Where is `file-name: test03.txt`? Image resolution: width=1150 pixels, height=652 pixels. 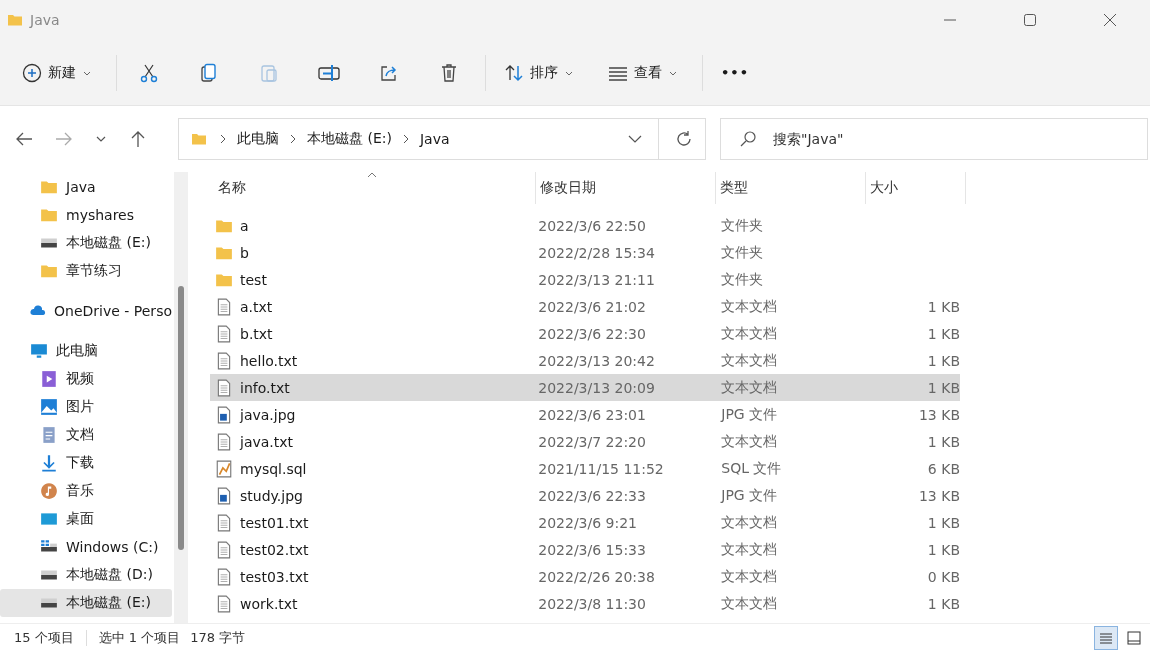 file-name: test03.txt is located at coordinates (274, 576).